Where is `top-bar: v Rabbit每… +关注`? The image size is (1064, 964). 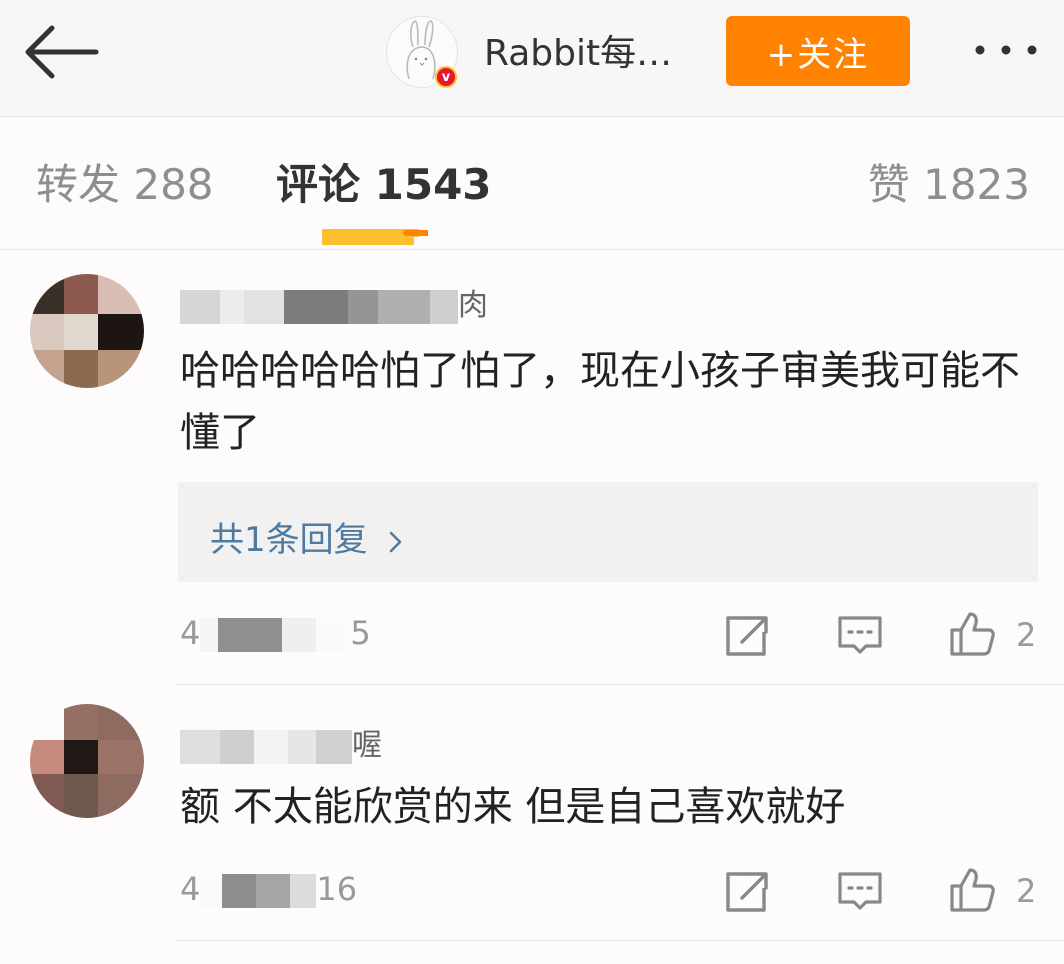
top-bar: v Rabbit每… +关注 is located at coordinates (532, 58).